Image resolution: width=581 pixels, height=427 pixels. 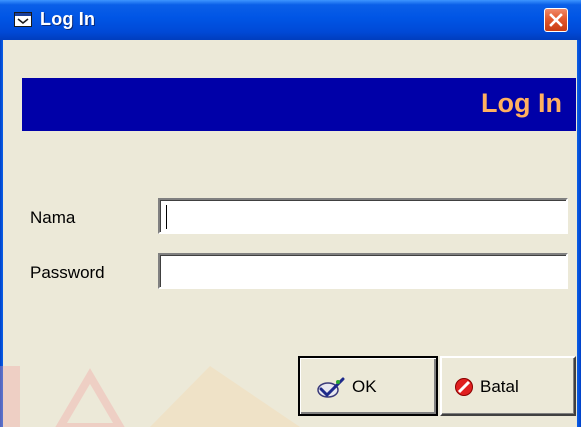 I want to click on ok-button: OK, so click(x=368, y=386).